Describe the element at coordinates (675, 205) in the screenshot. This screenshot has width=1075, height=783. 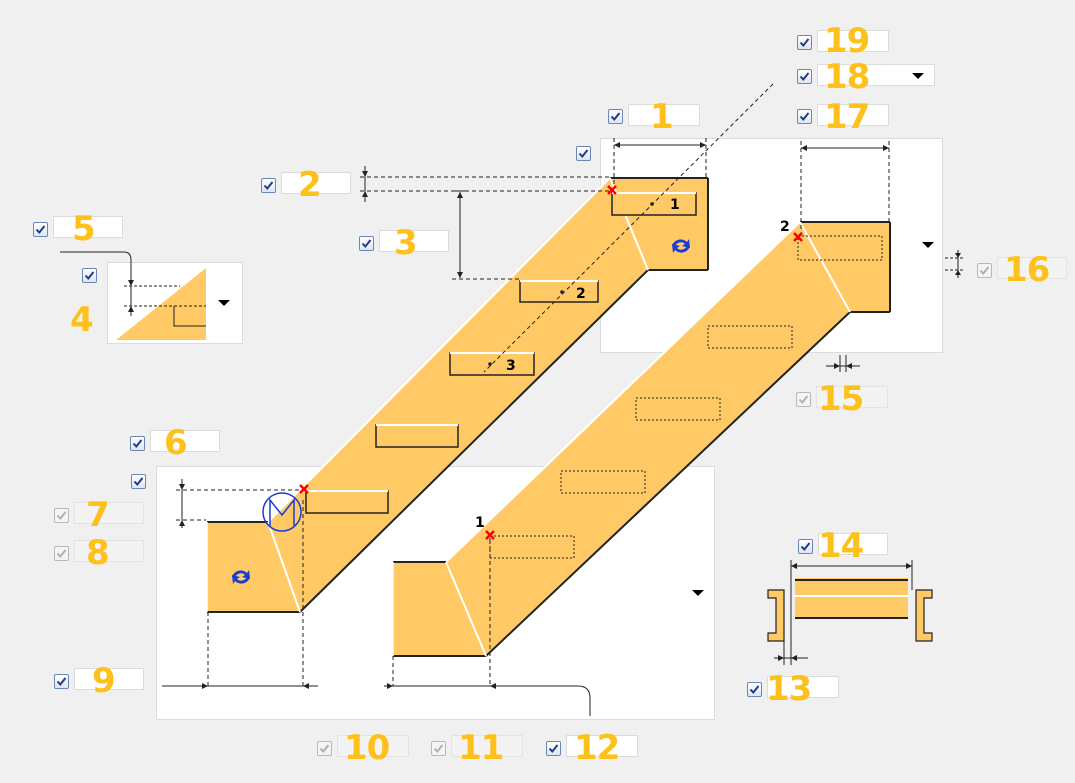
I see `axis-label-1: 1` at that location.